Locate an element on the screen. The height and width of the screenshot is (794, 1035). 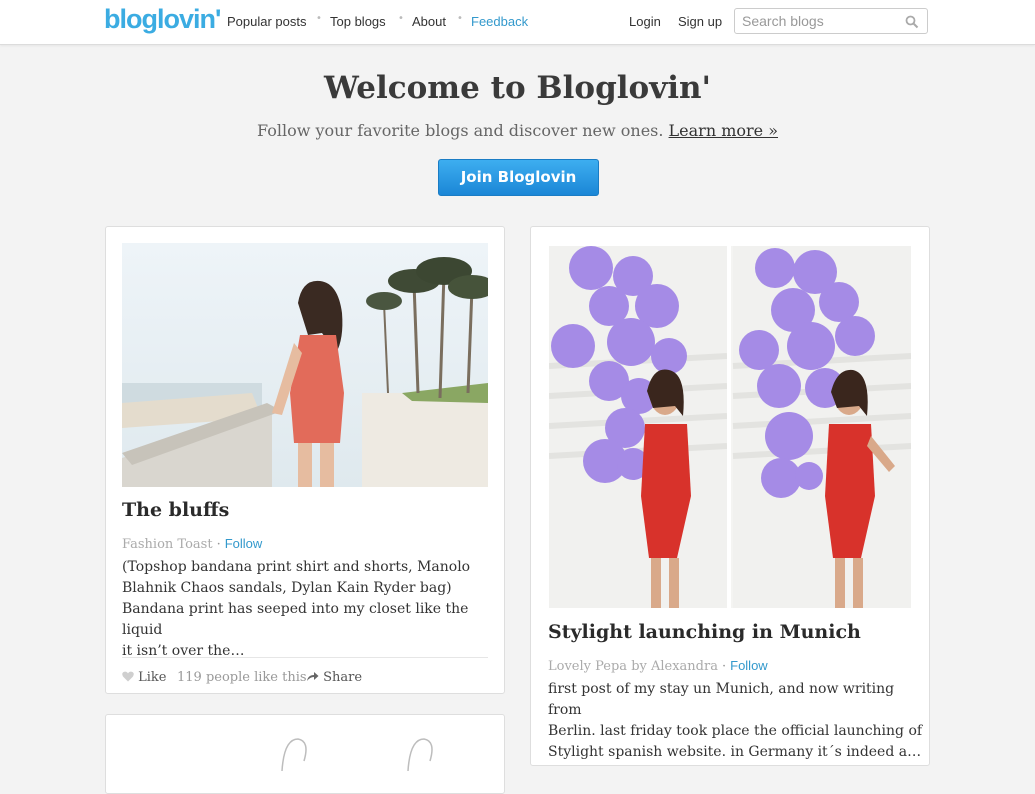
search-icon is located at coordinates (912, 22).